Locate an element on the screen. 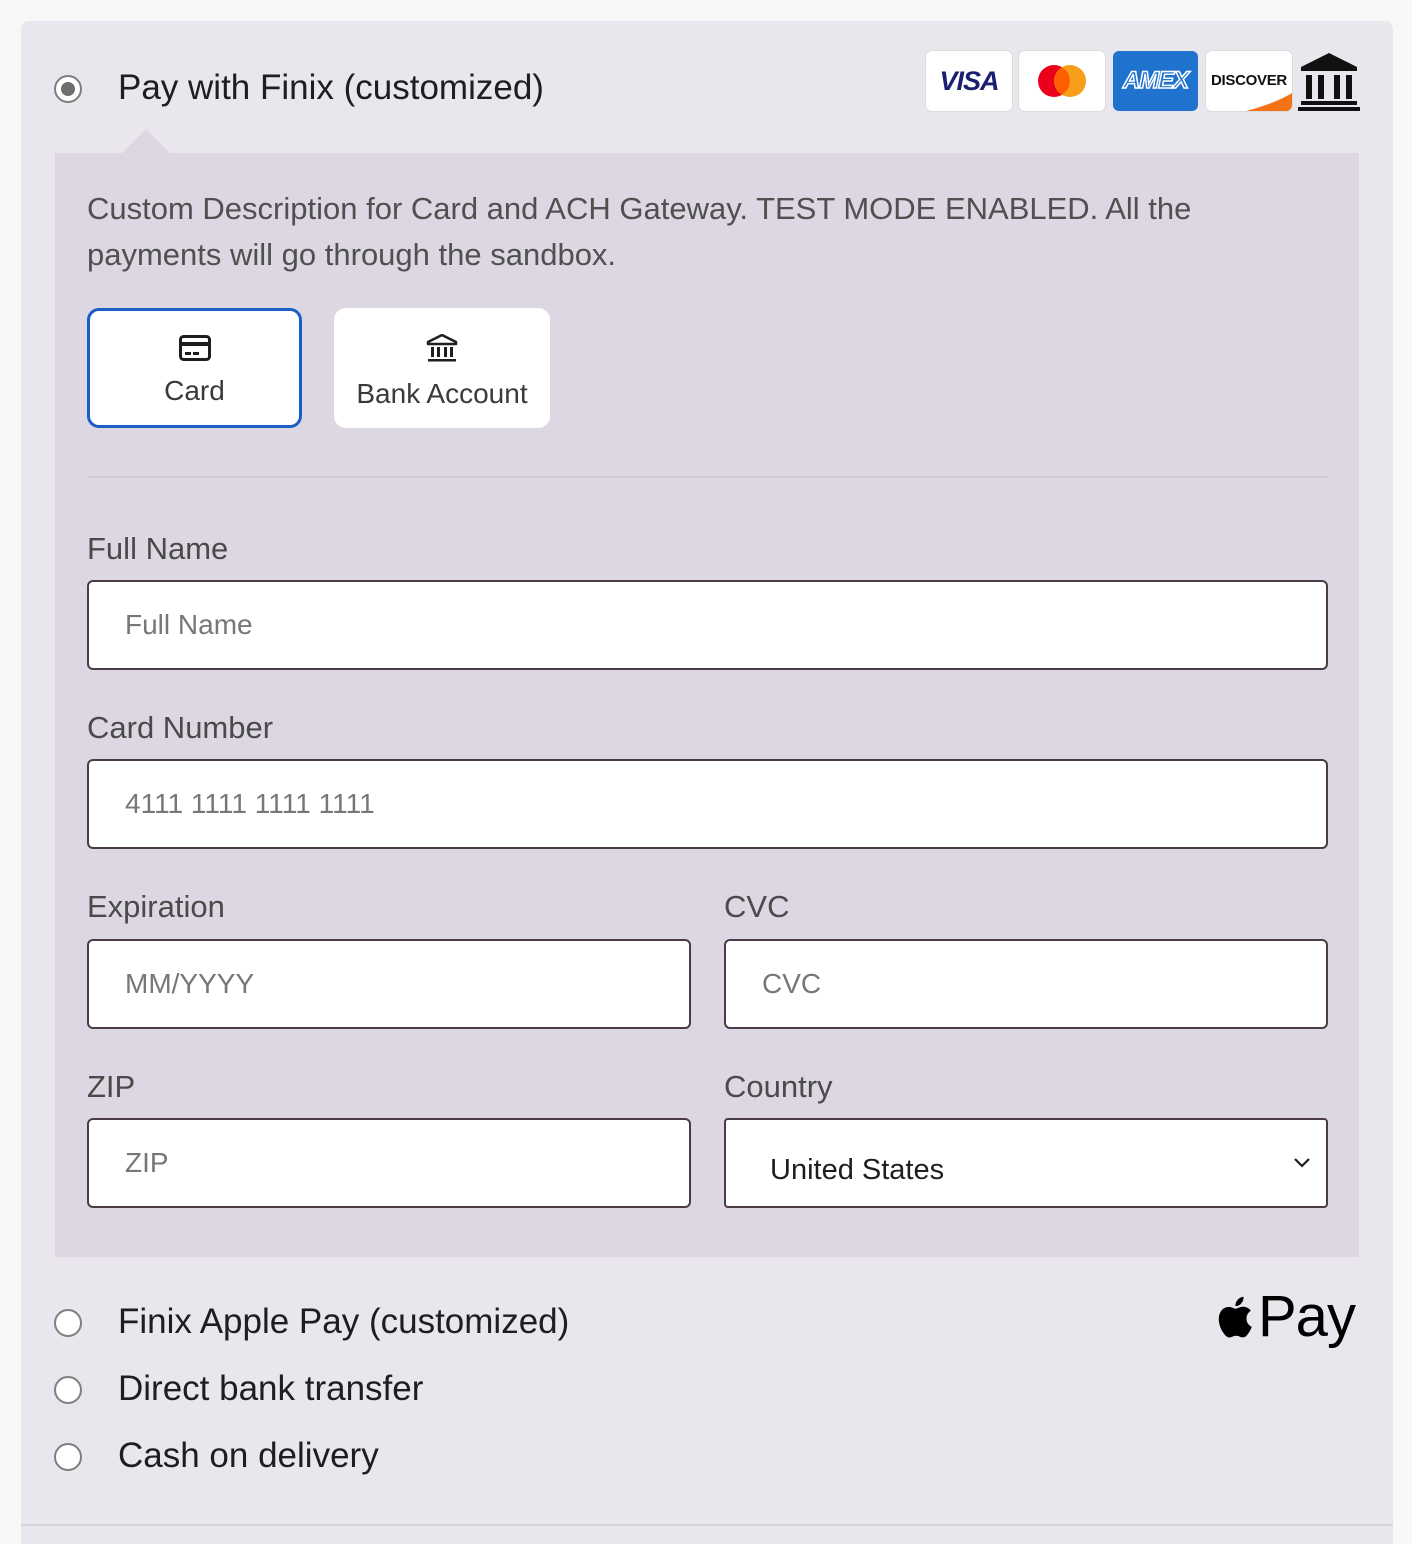  tab-card: Card is located at coordinates (194, 368).